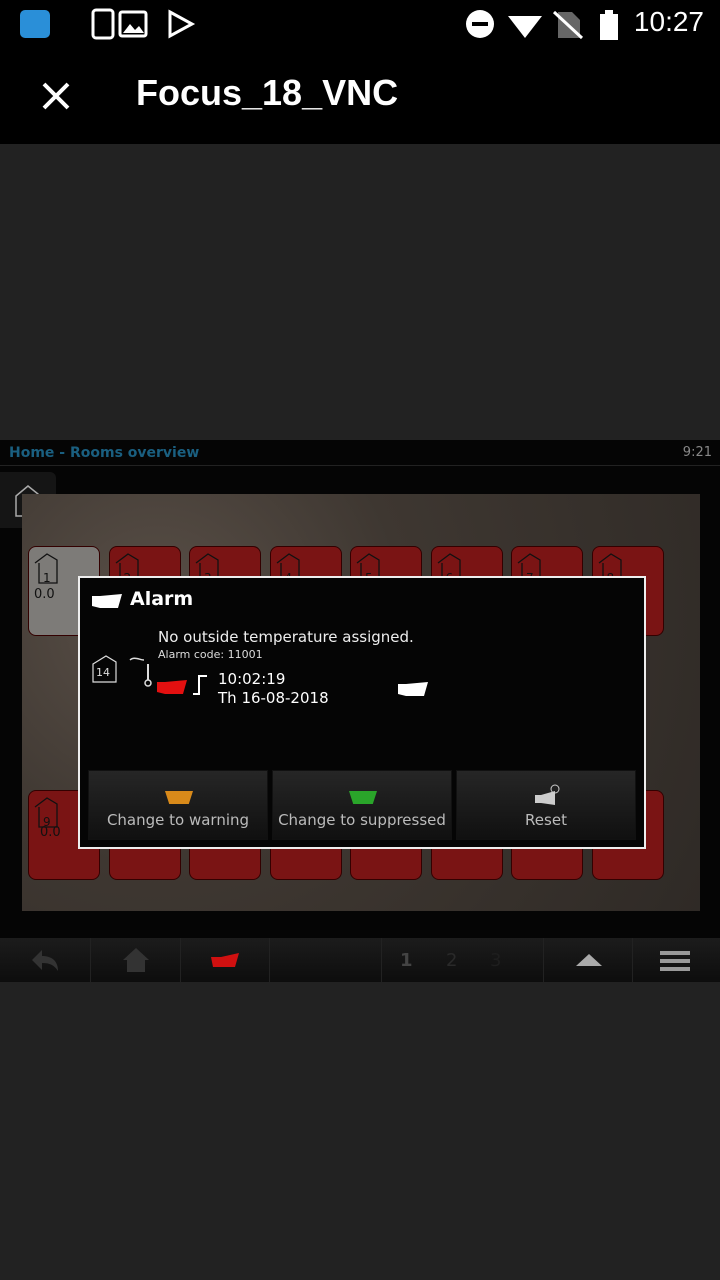  I want to click on room9-value: 0.0, so click(50, 832).